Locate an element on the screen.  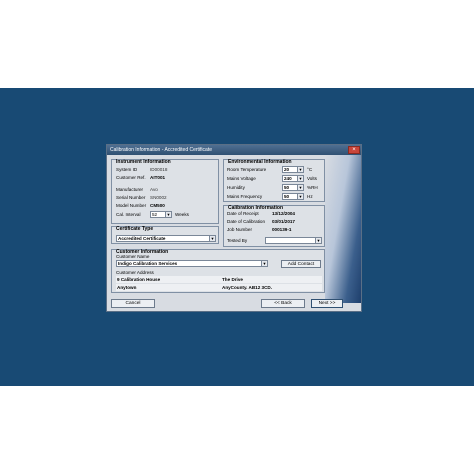
cal-interval-label: Cal. Interval is located at coordinates (128, 214).